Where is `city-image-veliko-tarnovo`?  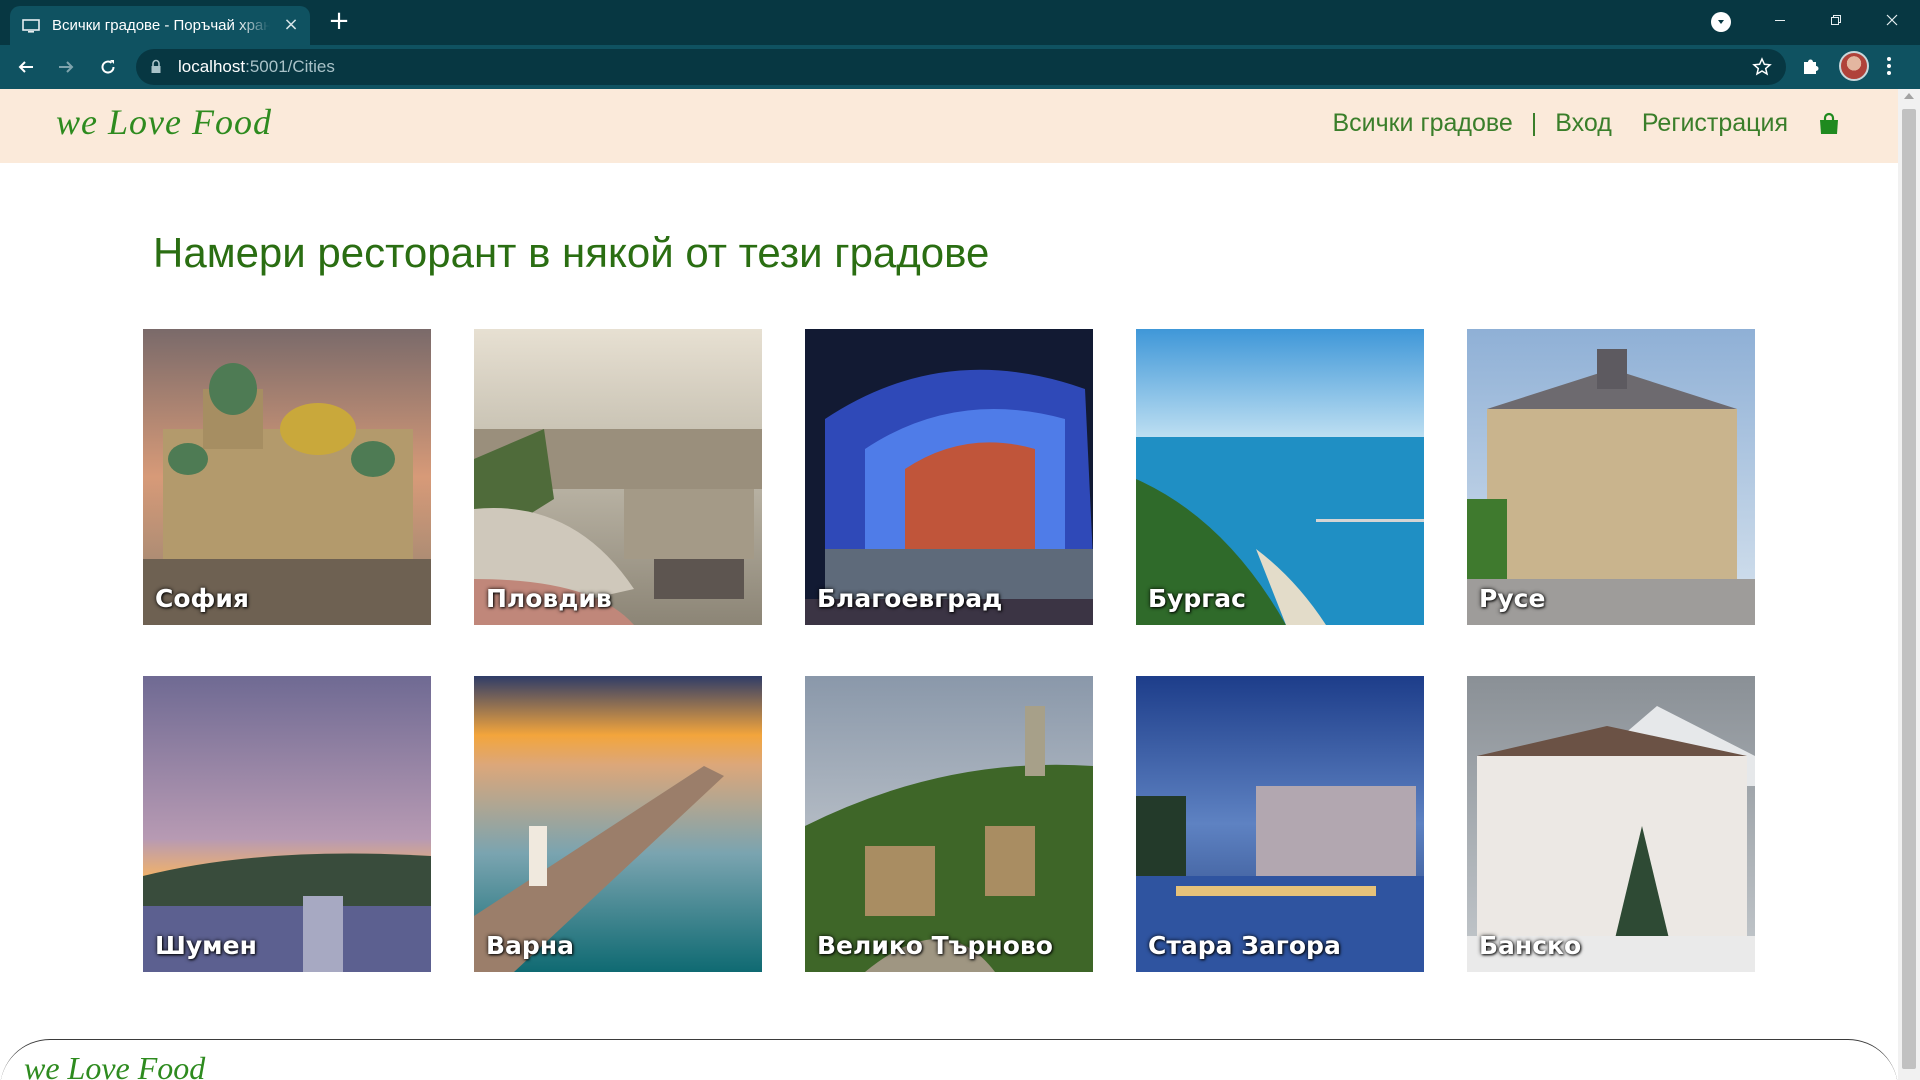
city-image-veliko-tarnovo is located at coordinates (949, 824).